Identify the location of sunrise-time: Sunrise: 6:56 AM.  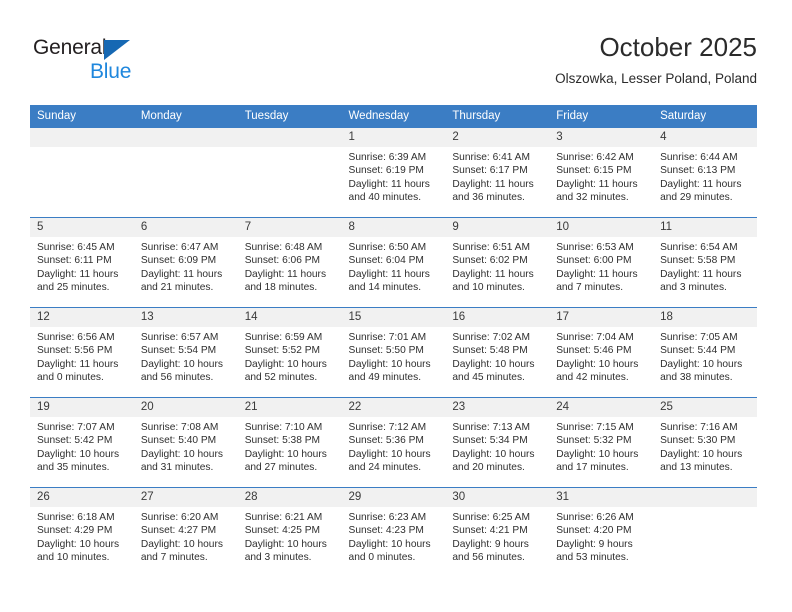
(76, 337).